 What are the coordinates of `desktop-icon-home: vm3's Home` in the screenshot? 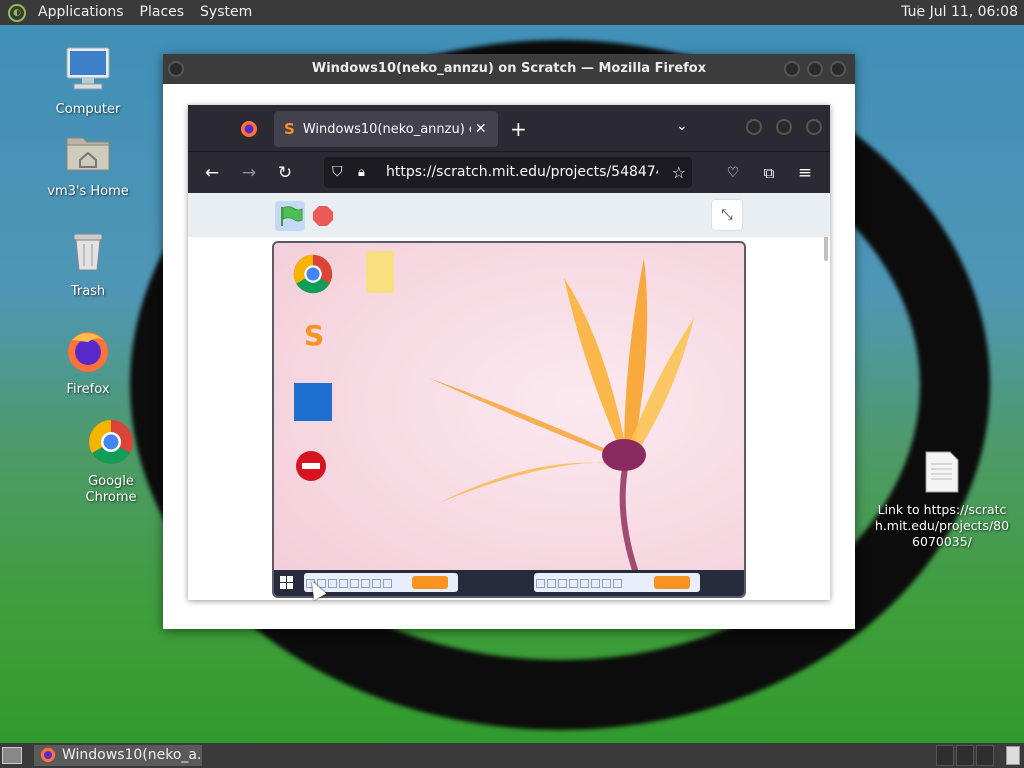 It's located at (88, 164).